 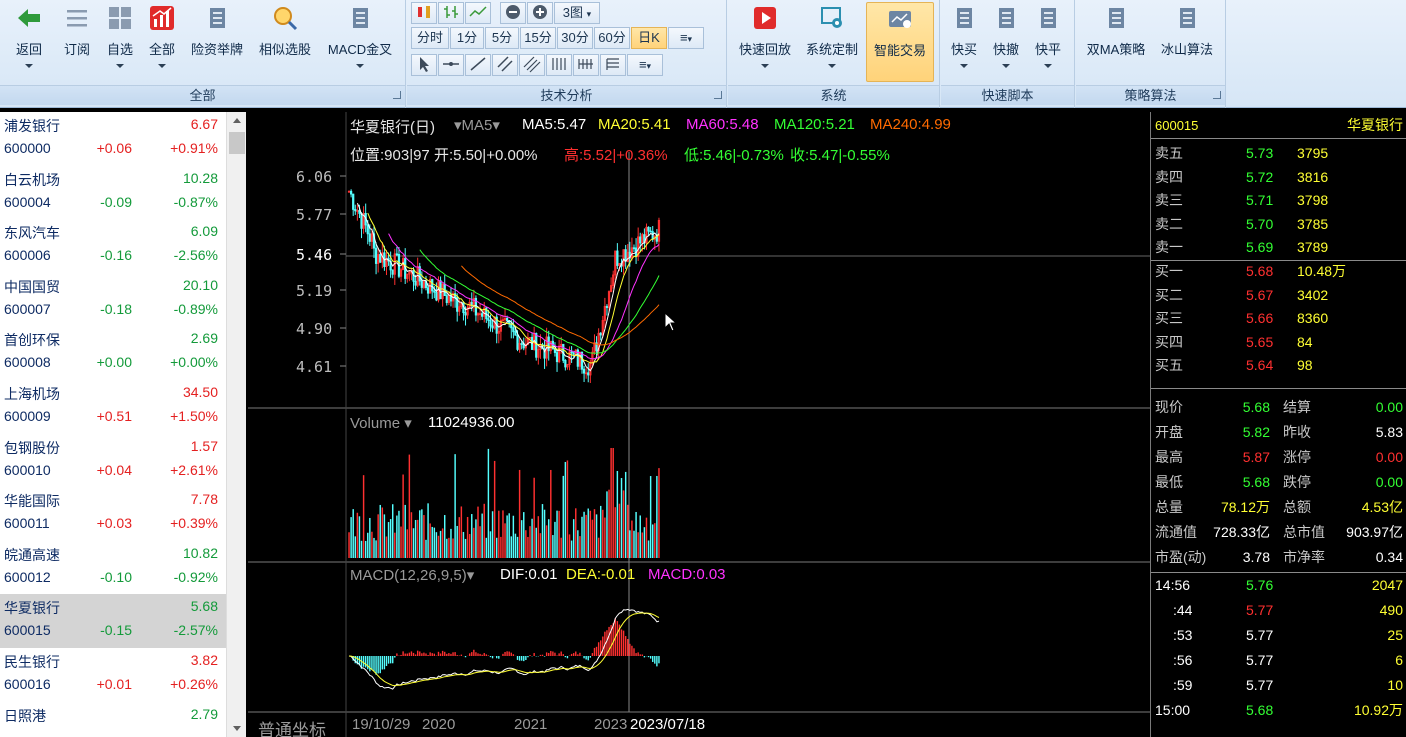 What do you see at coordinates (113, 621) in the screenshot?
I see `stock-list-item: 华夏银行 5.68 600015 -0.15 -2.57%` at bounding box center [113, 621].